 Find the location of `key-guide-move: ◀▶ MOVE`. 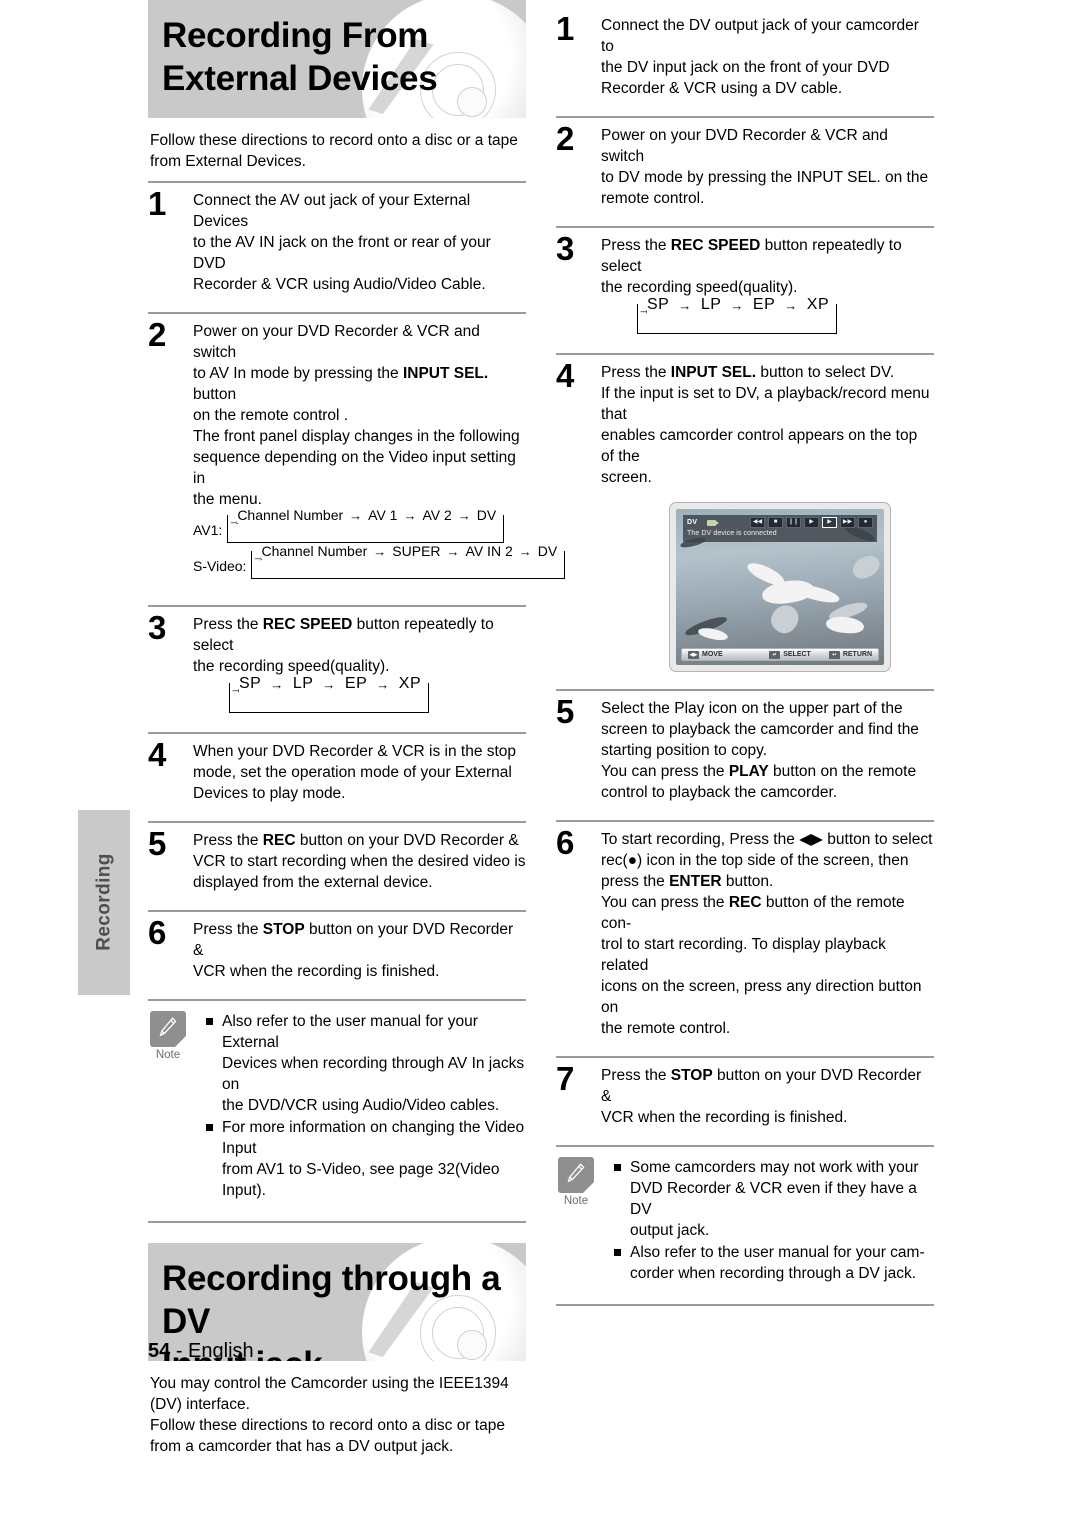

key-guide-move: ◀▶ MOVE is located at coordinates (705, 654).